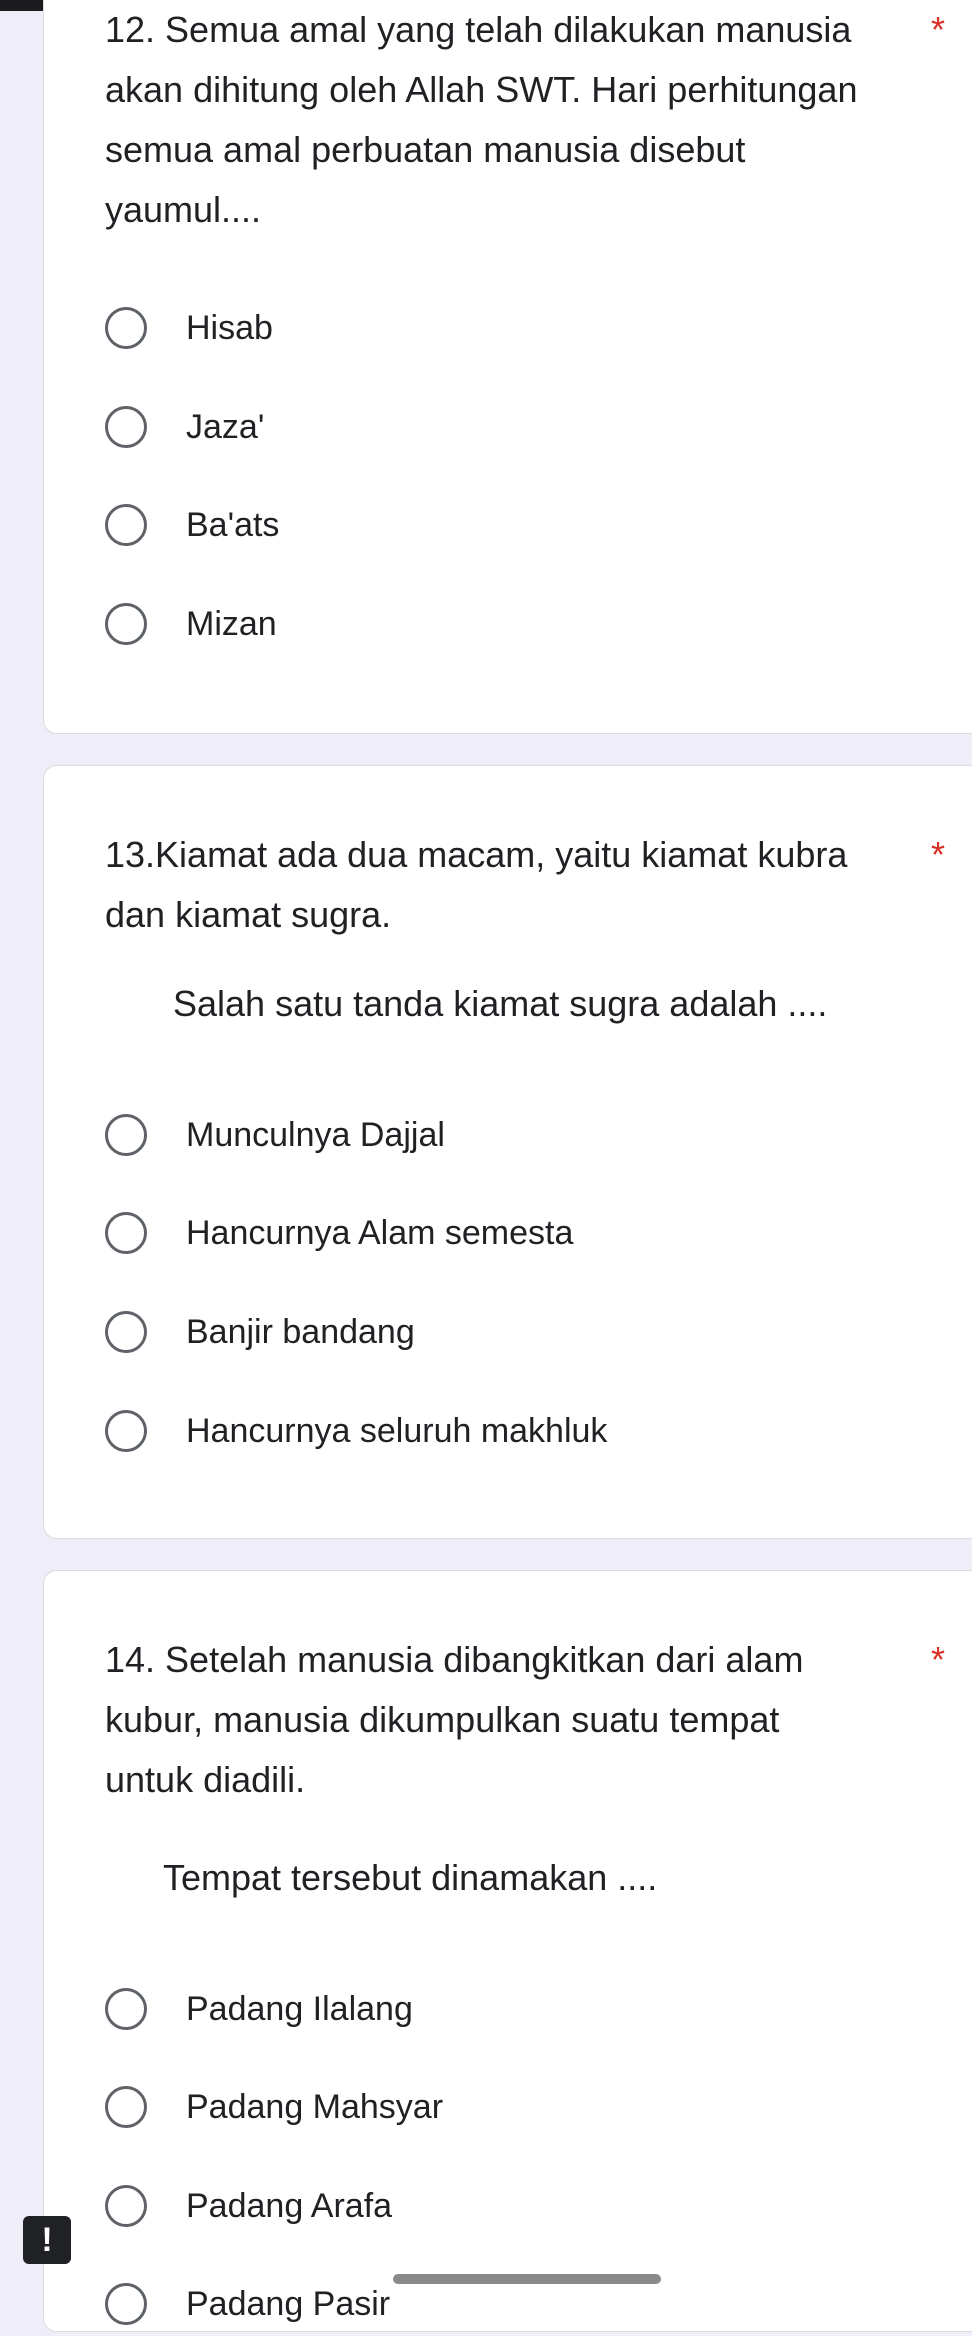  Describe the element at coordinates (515, 429) in the screenshot. I see `option-jaza: Jaza'` at that location.